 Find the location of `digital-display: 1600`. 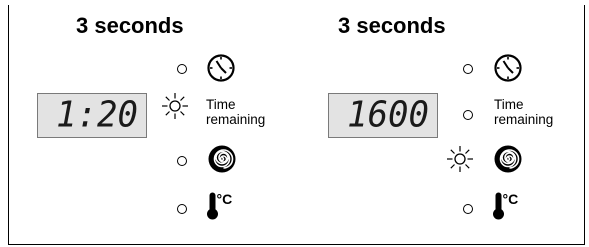

digital-display: 1600 is located at coordinates (383, 115).